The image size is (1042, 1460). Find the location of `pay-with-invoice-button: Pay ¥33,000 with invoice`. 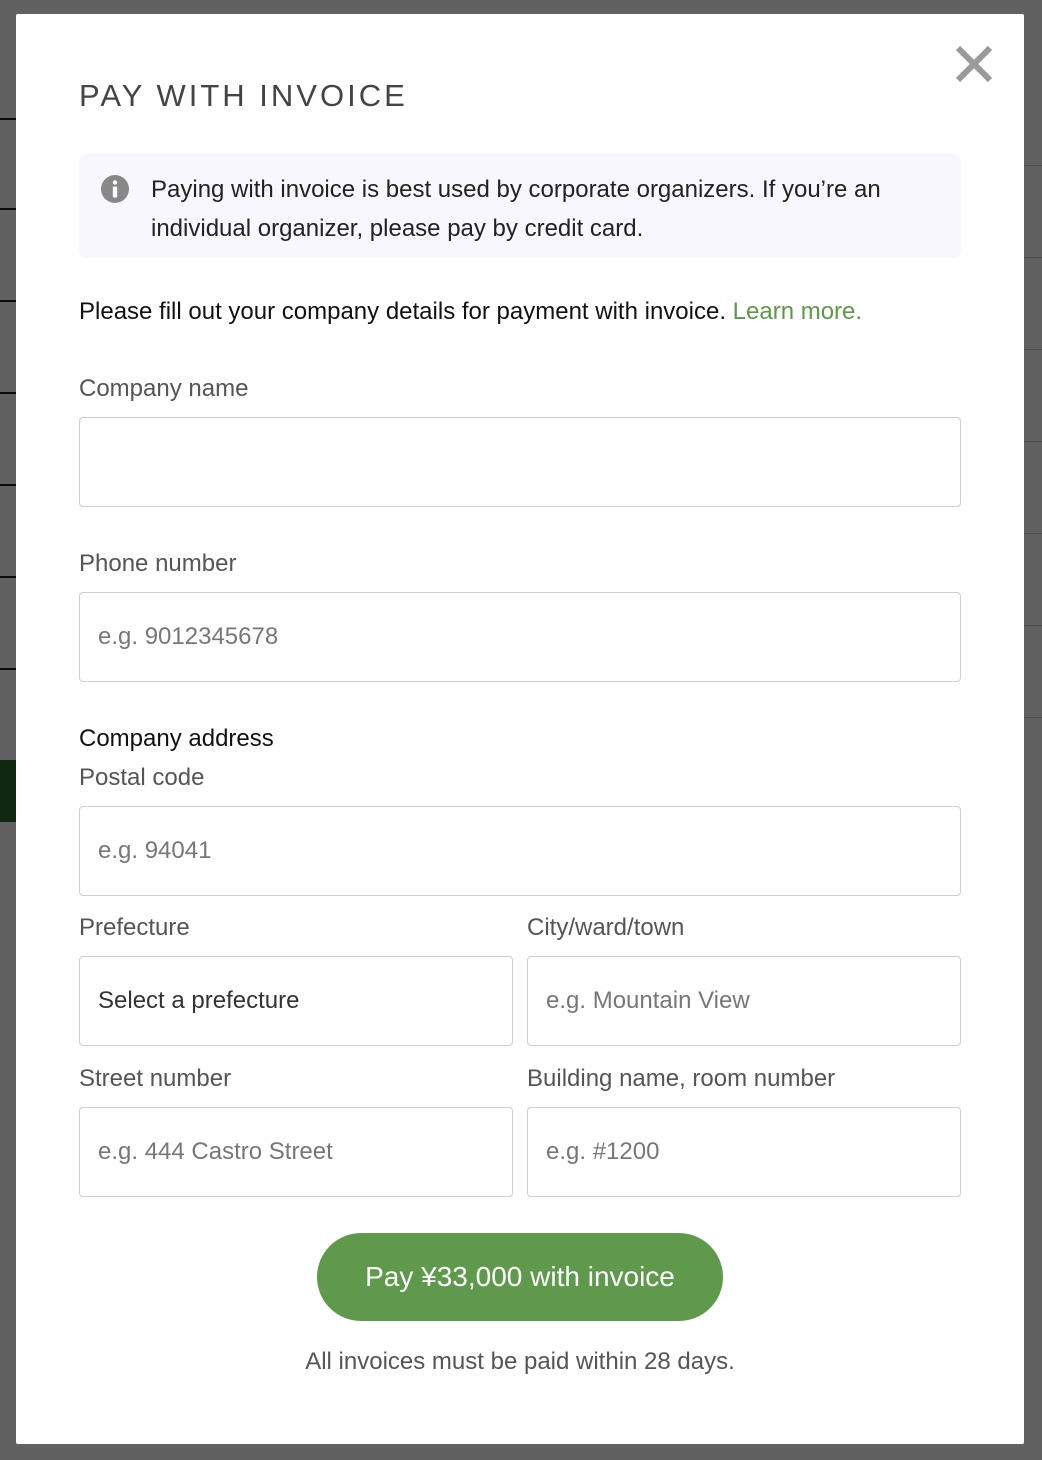

pay-with-invoice-button: Pay ¥33,000 with invoice is located at coordinates (520, 1277).